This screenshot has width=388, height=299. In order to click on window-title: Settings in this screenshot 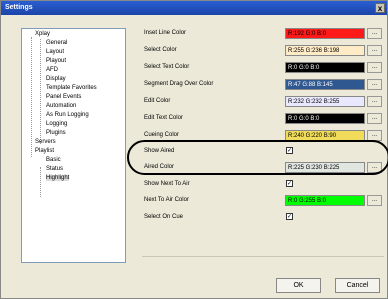, I will do `click(19, 7)`.